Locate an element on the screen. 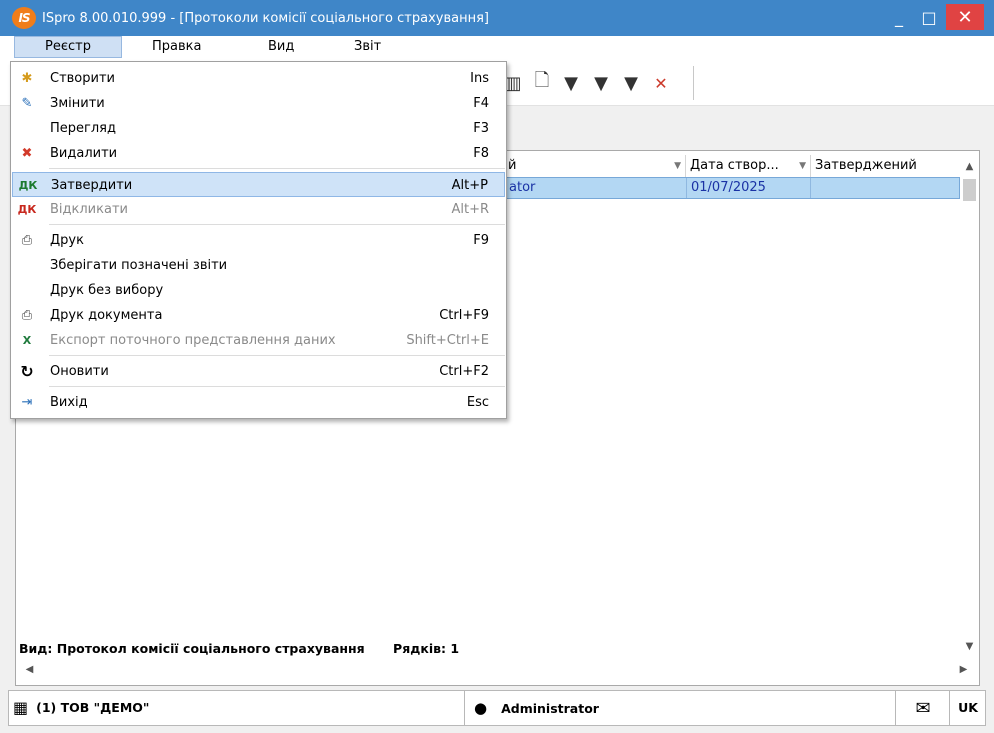 The height and width of the screenshot is (733, 994). menu-item-label: Друк без вибору is located at coordinates (107, 290).